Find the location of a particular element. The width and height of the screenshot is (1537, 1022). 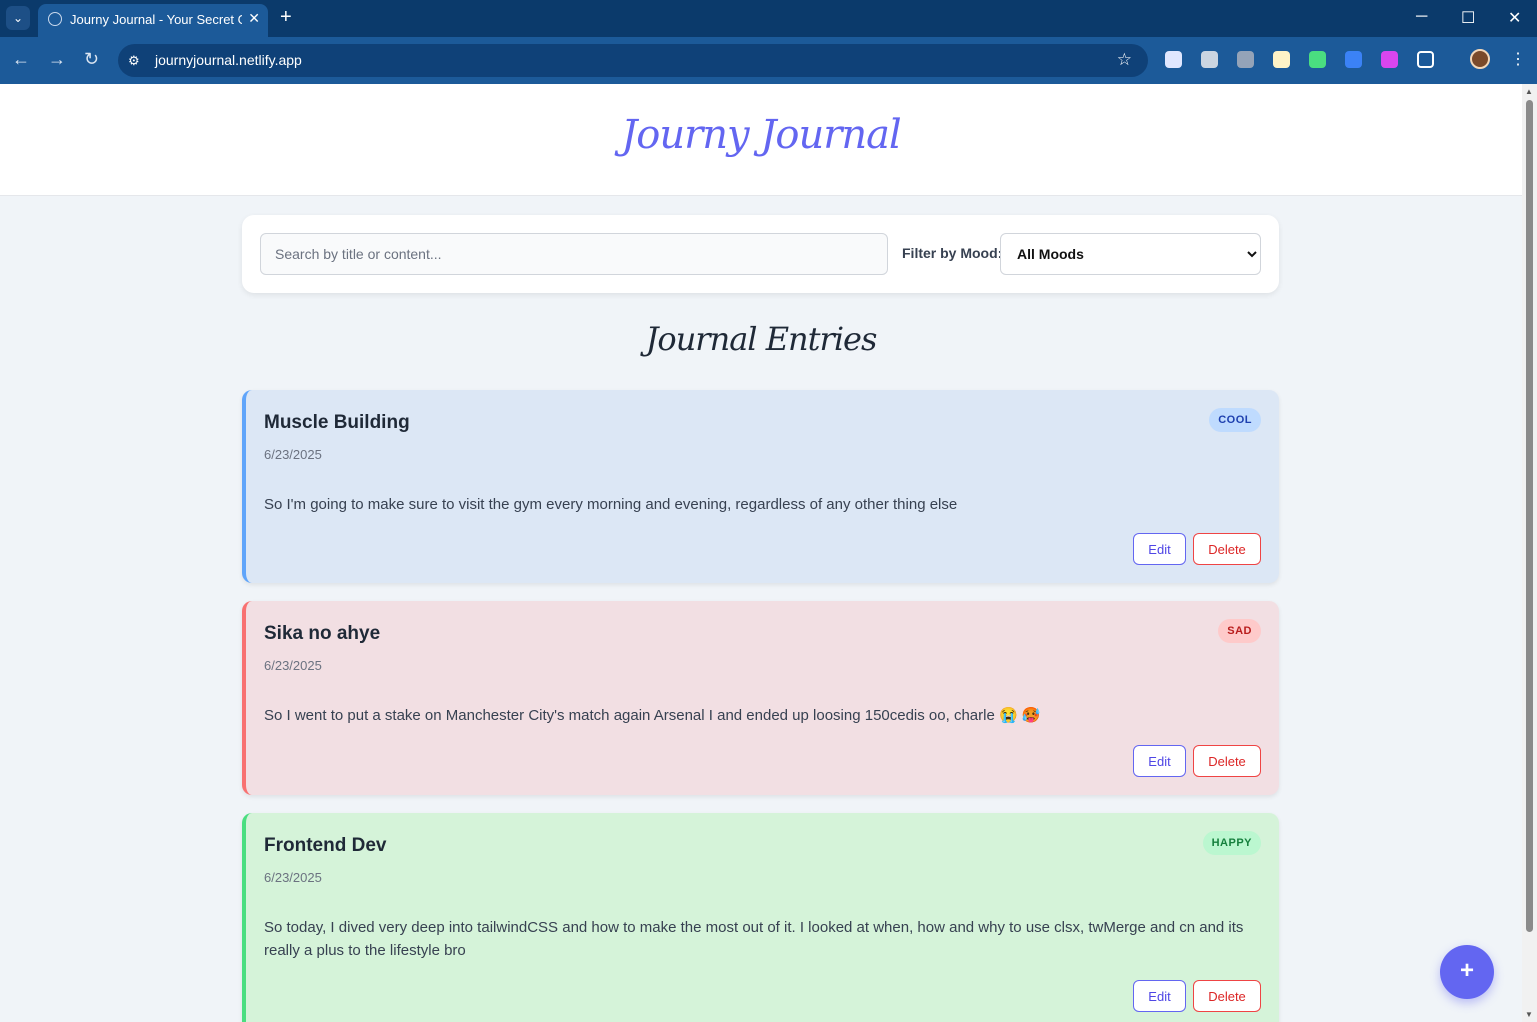

section-title: Journal Entries is located at coordinates (761, 339).